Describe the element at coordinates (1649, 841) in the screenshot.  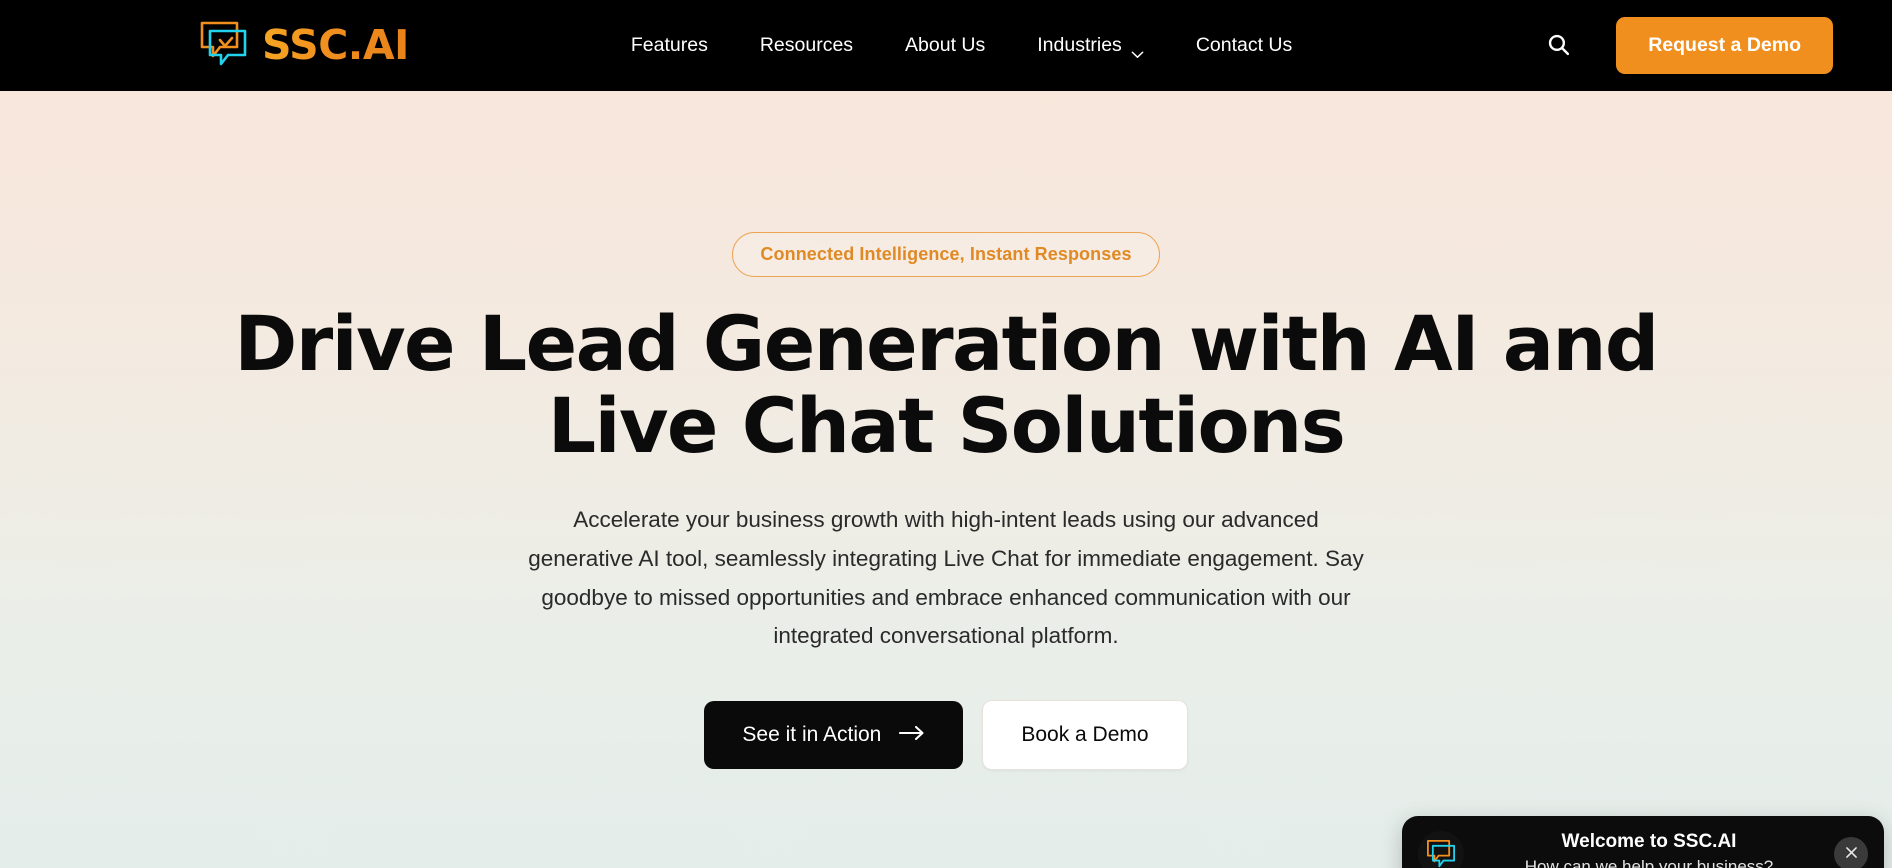
I see `chat-popup-title: Welcome to SSC.AI` at that location.